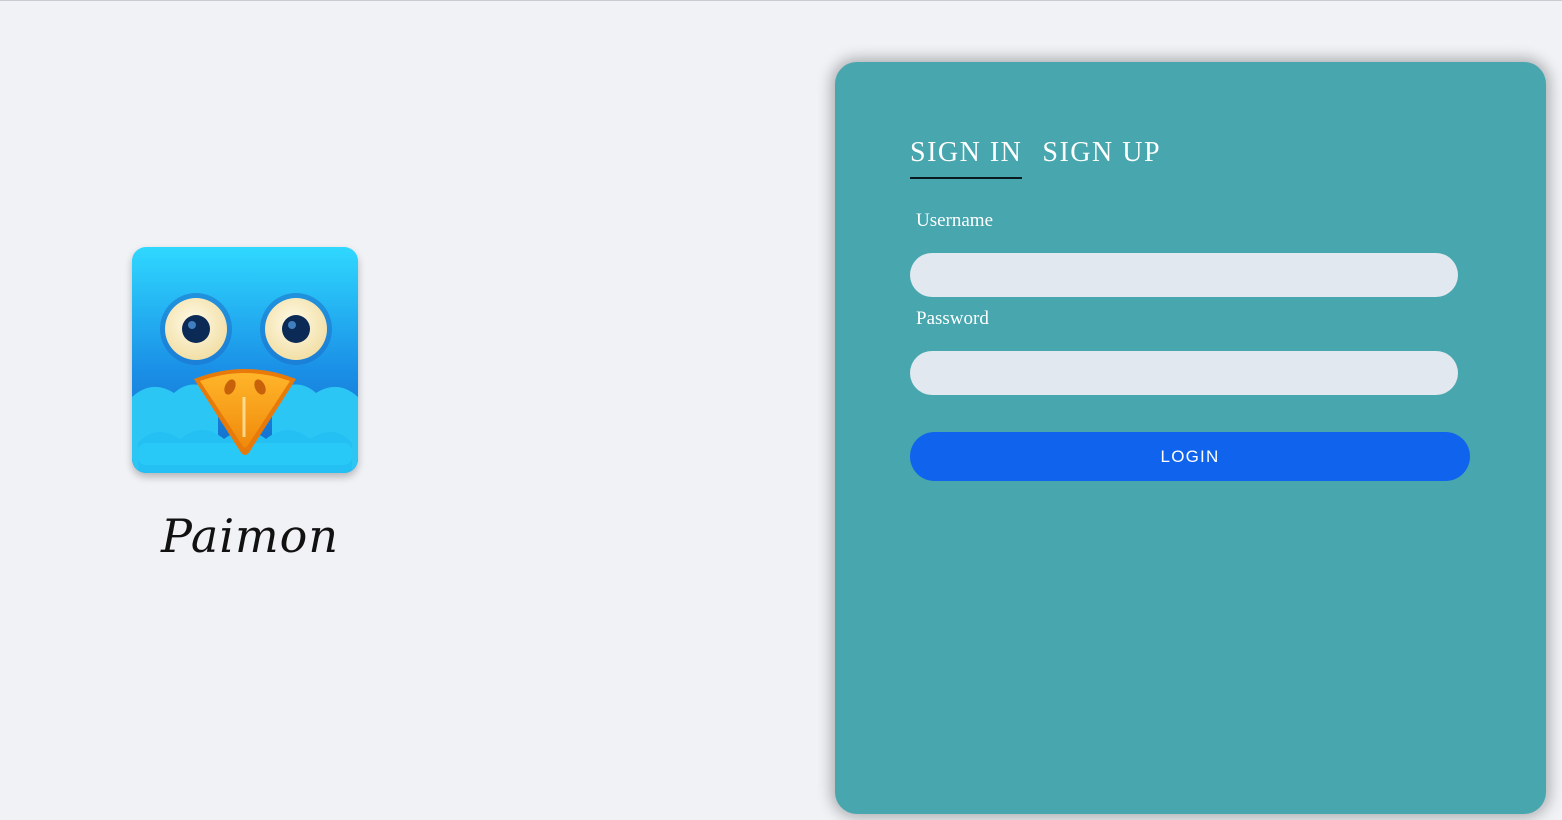  I want to click on username-input, so click(1184, 275).